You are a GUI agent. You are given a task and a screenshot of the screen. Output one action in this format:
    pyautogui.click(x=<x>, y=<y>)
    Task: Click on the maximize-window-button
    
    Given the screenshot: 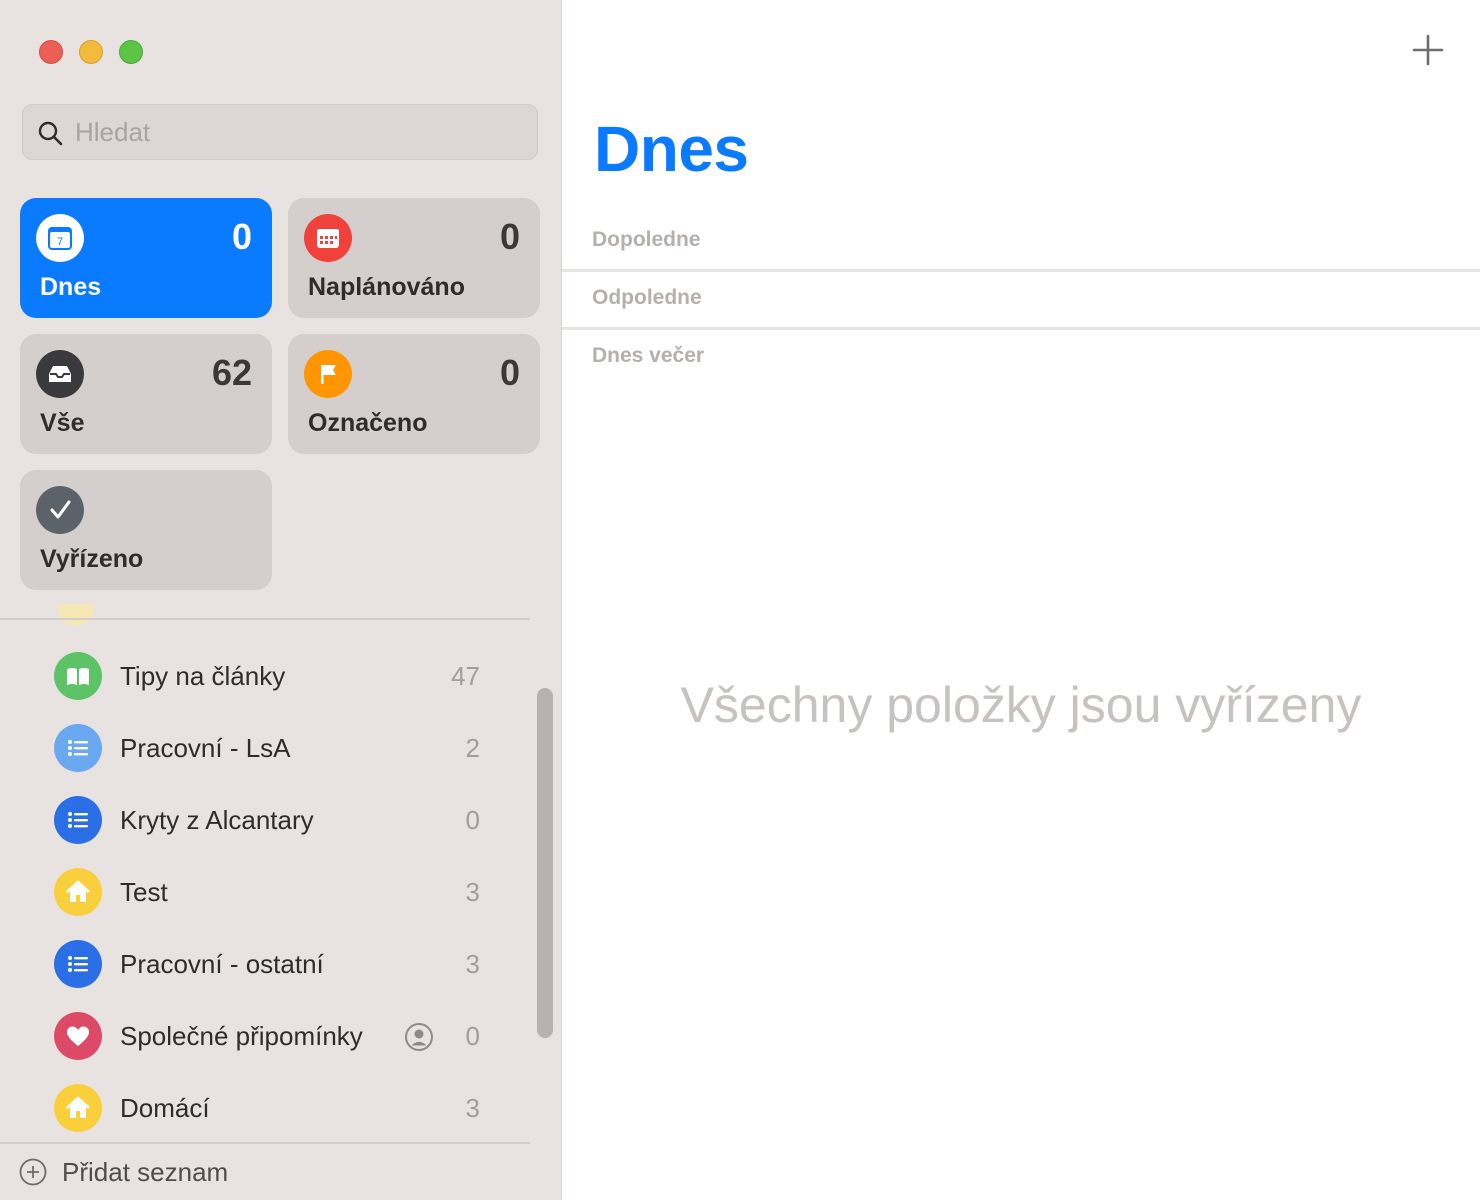 What is the action you would take?
    pyautogui.click(x=131, y=52)
    